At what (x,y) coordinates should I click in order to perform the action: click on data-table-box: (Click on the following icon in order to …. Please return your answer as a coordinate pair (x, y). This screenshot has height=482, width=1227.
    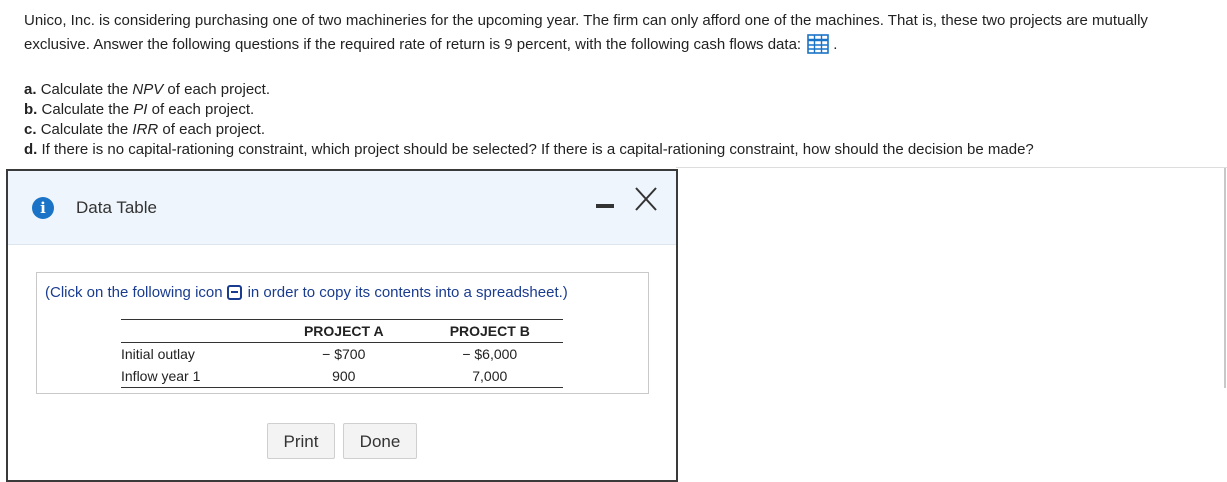
    Looking at the image, I should click on (342, 333).